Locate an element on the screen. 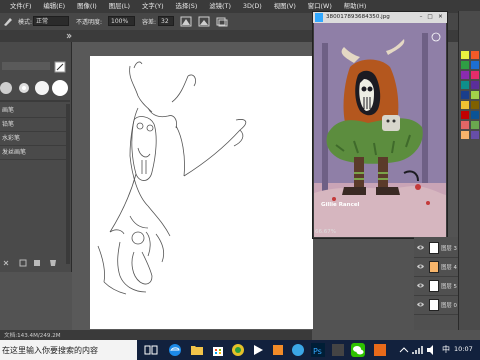  minimize-button: – is located at coordinates (421, 17).